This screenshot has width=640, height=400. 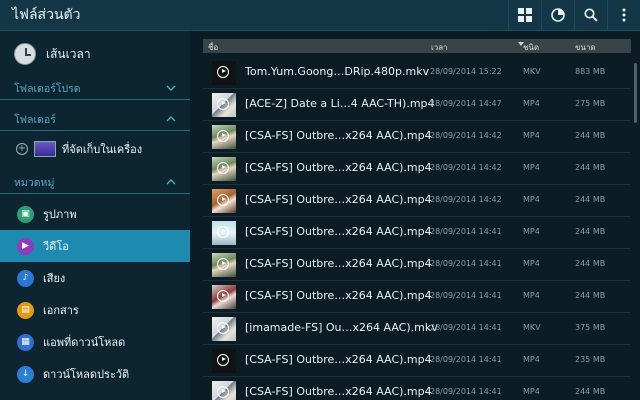 What do you see at coordinates (95, 119) in the screenshot?
I see `folders-section-header: โฟลเดอร์` at bounding box center [95, 119].